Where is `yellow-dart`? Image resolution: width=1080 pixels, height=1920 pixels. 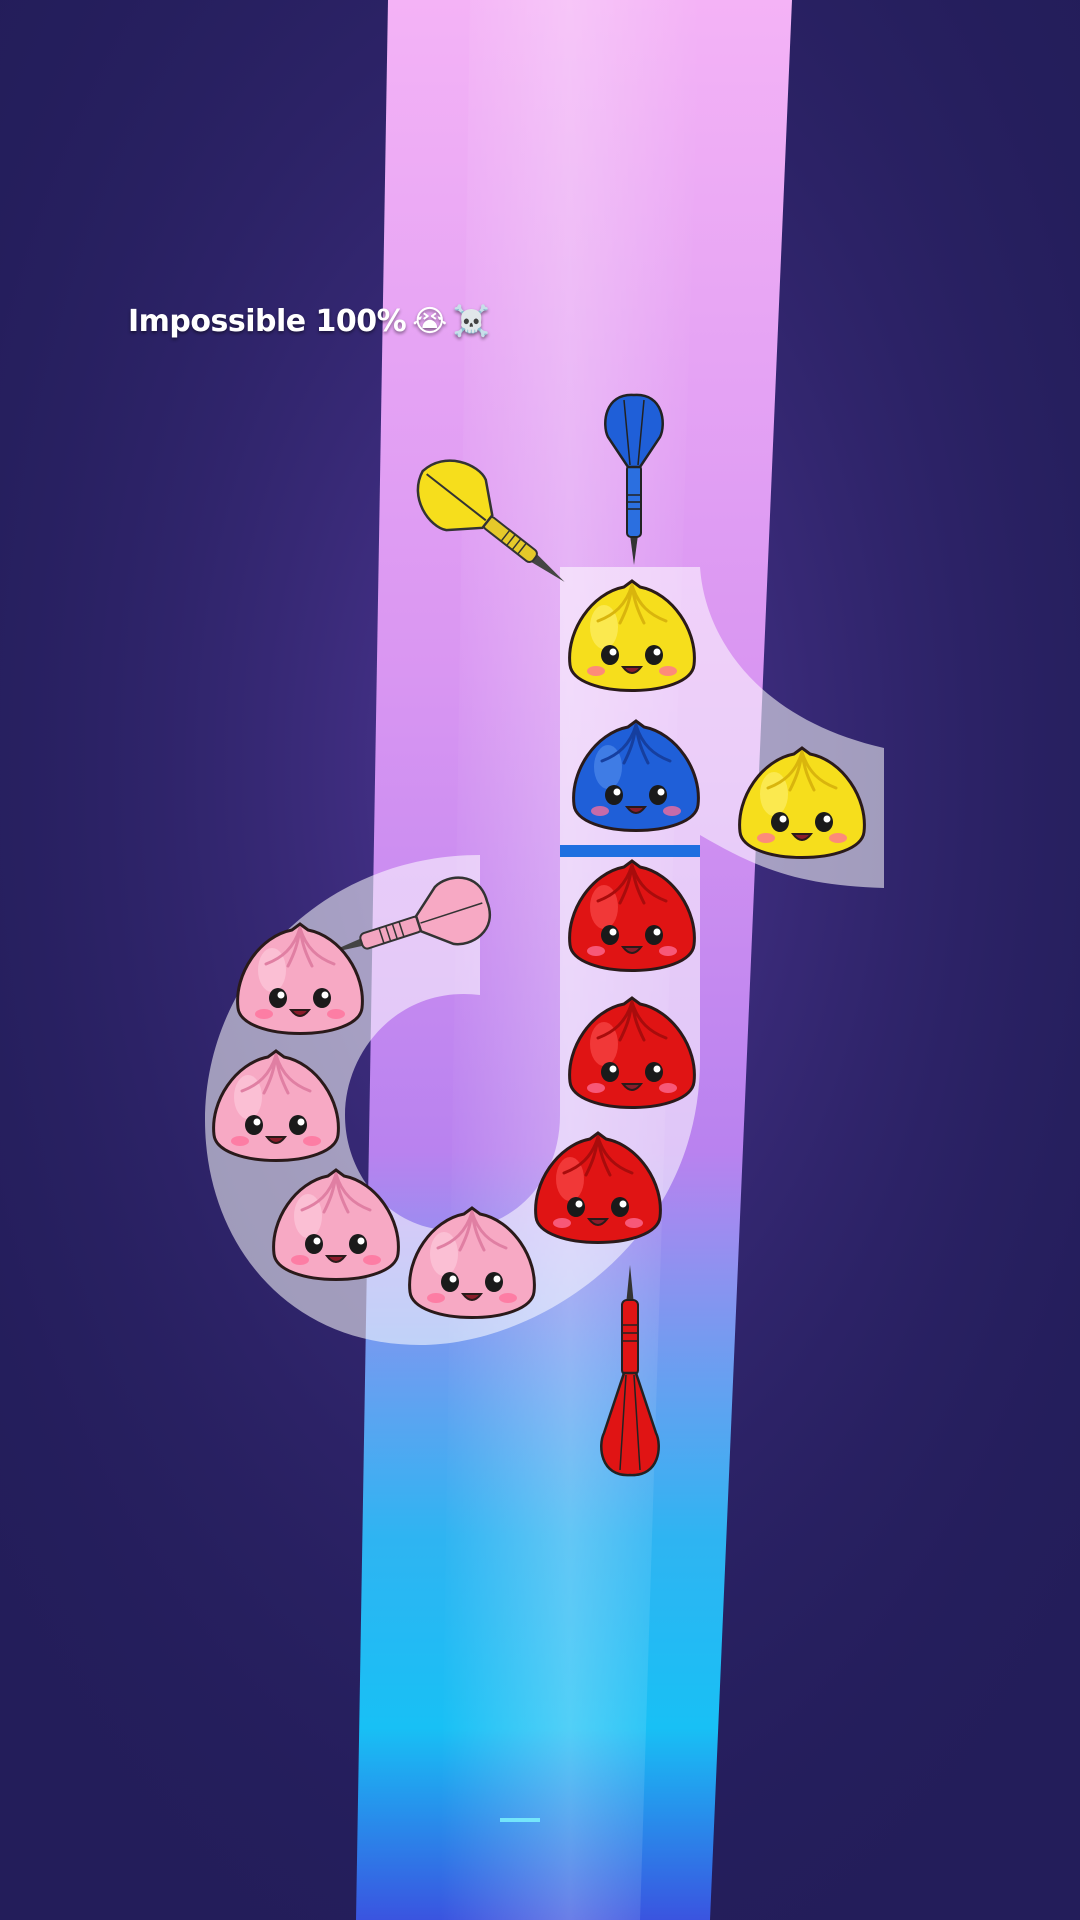 yellow-dart is located at coordinates (493, 526).